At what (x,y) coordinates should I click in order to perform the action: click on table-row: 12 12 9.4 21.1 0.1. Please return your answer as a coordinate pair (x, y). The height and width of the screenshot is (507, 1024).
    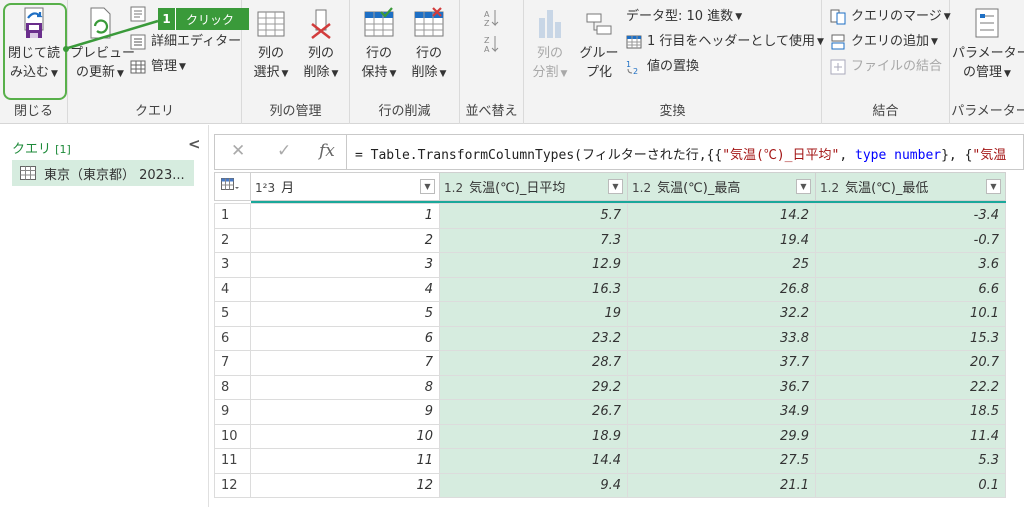
    Looking at the image, I should click on (610, 485).